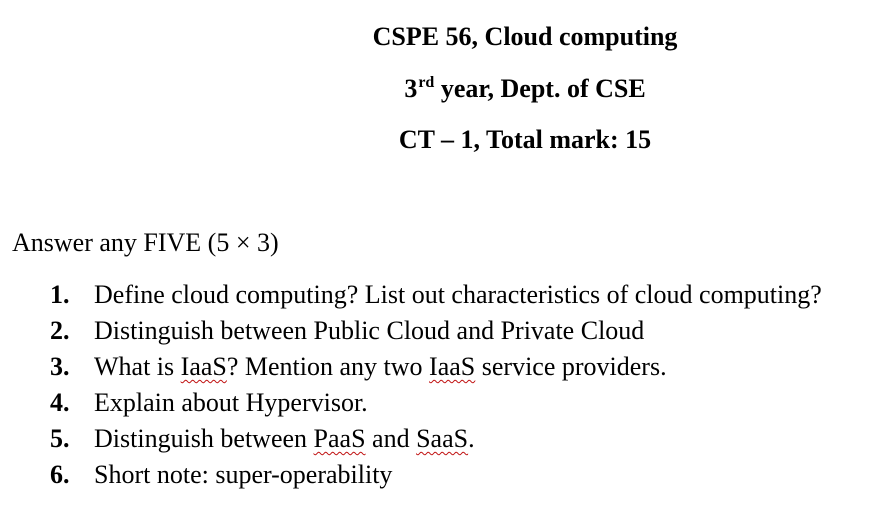  I want to click on spellcheck-term: PaaS, so click(339, 438).